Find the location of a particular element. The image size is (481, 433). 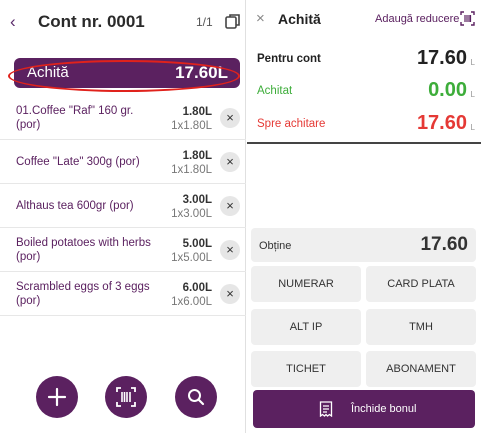

received-value: 17.60 is located at coordinates (444, 244).